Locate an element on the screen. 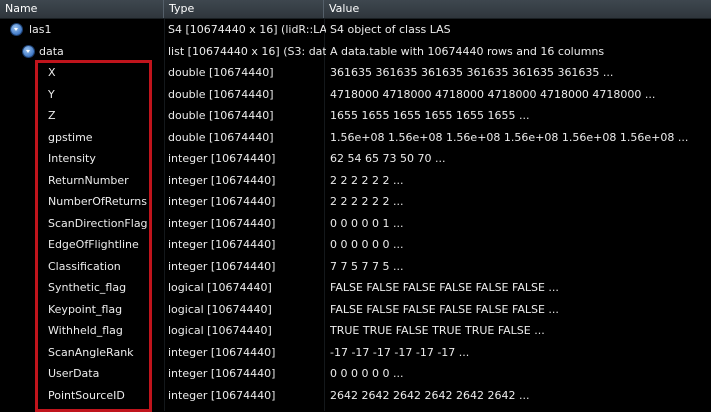 Image resolution: width=711 pixels, height=412 pixels. tree-cell-name: ReturnNumber is located at coordinates (82, 181).